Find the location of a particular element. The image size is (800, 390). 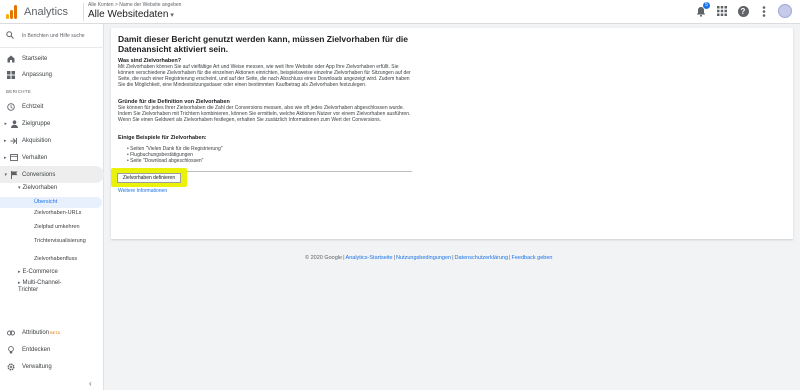

sidebar-item-conversions: ▾ Conversions is located at coordinates (52, 174).